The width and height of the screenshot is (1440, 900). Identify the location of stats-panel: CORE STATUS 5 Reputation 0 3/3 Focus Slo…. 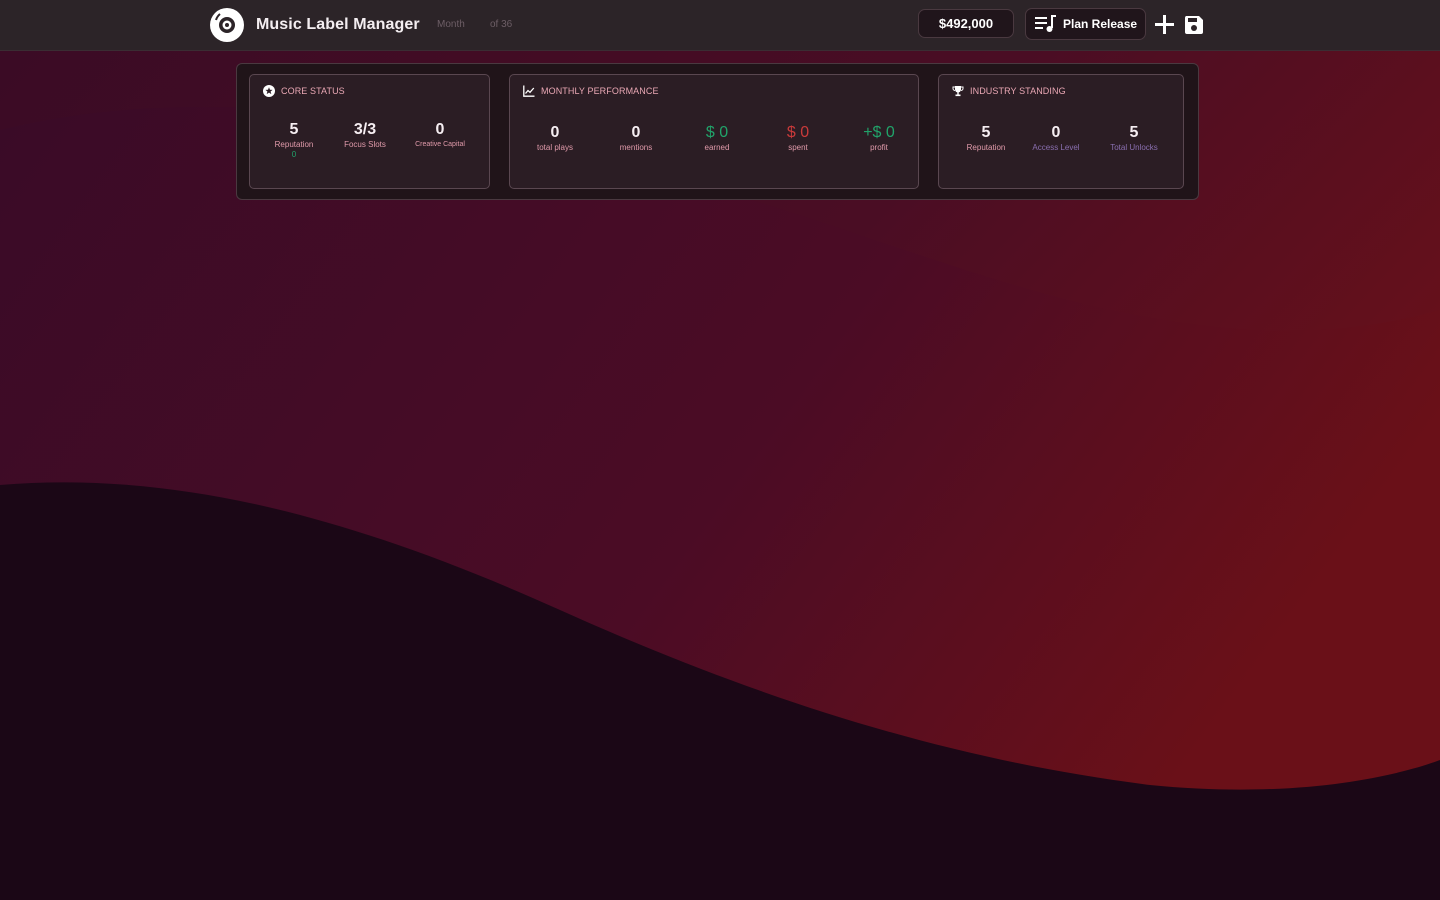
(717, 131).